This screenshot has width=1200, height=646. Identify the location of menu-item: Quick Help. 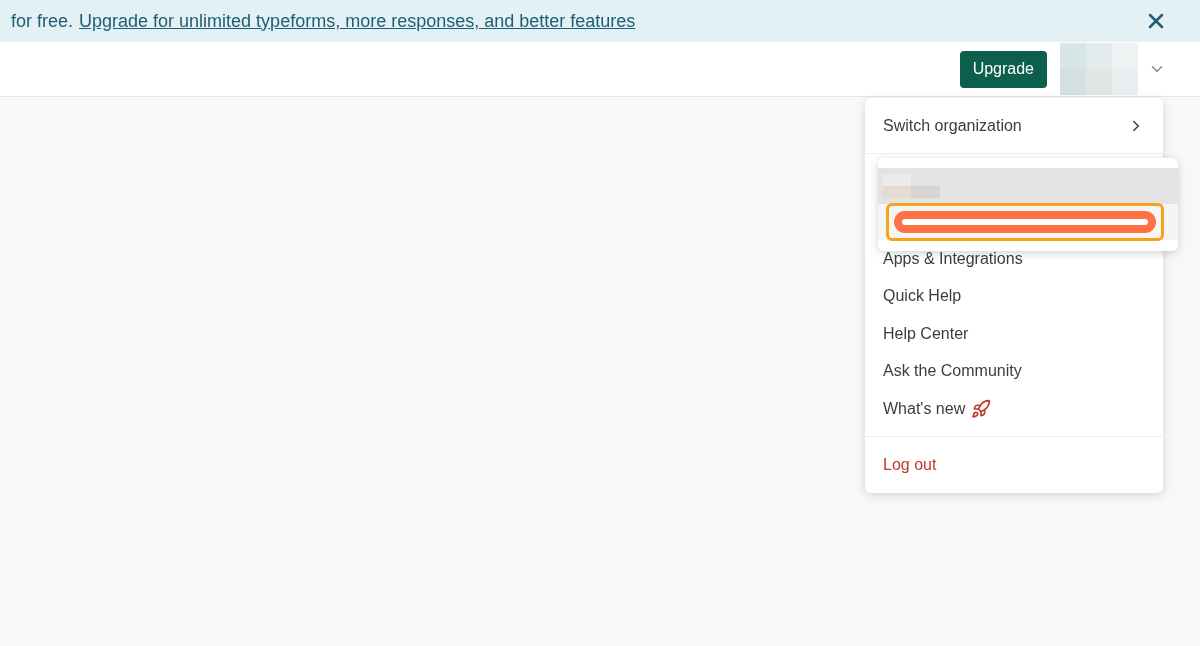
(1014, 296).